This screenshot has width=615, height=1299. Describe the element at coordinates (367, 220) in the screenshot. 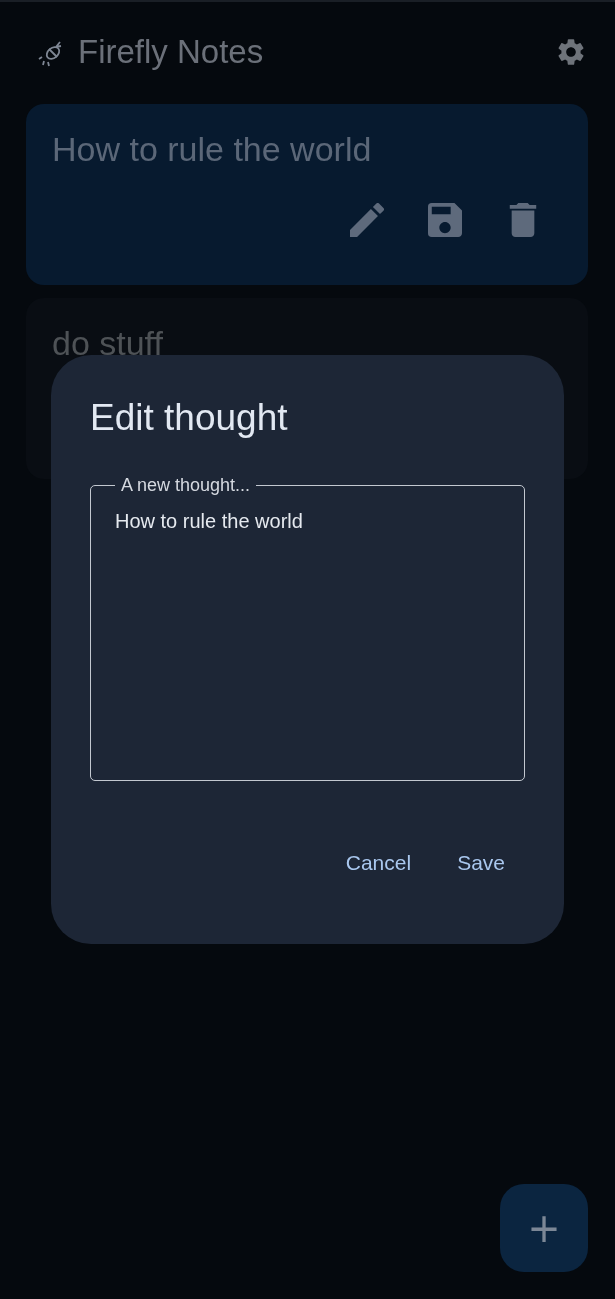

I see `edit-icon` at that location.